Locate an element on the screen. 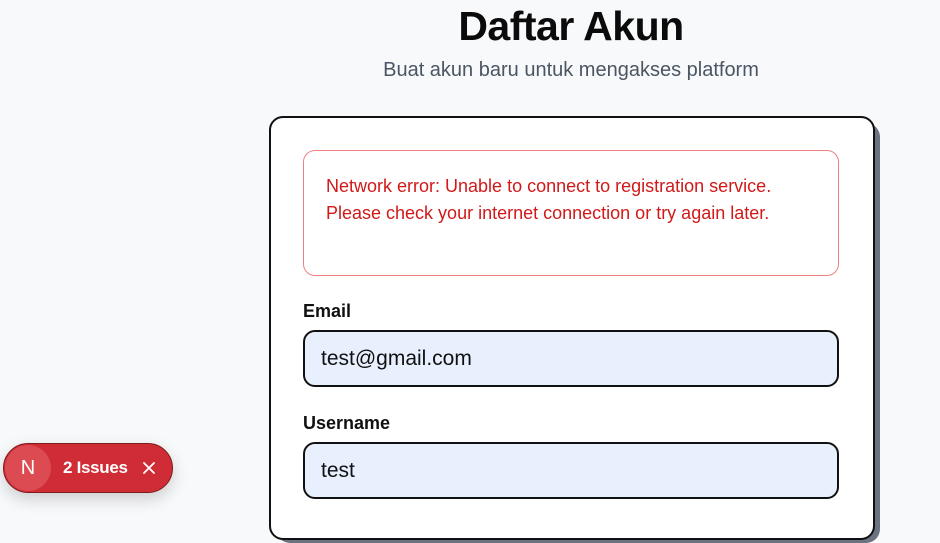 This screenshot has height=543, width=940. issues-count-label: 2 Issues is located at coordinates (95, 467).